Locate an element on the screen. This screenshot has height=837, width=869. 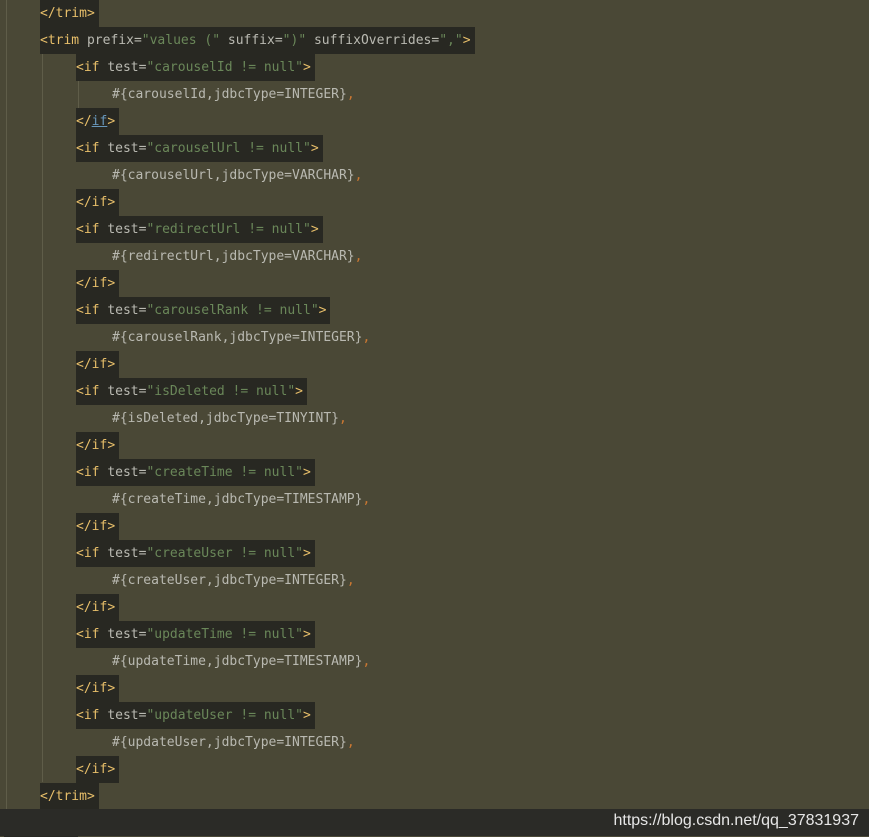
code-line: <if test="isDeleted != null"> is located at coordinates (191, 391).